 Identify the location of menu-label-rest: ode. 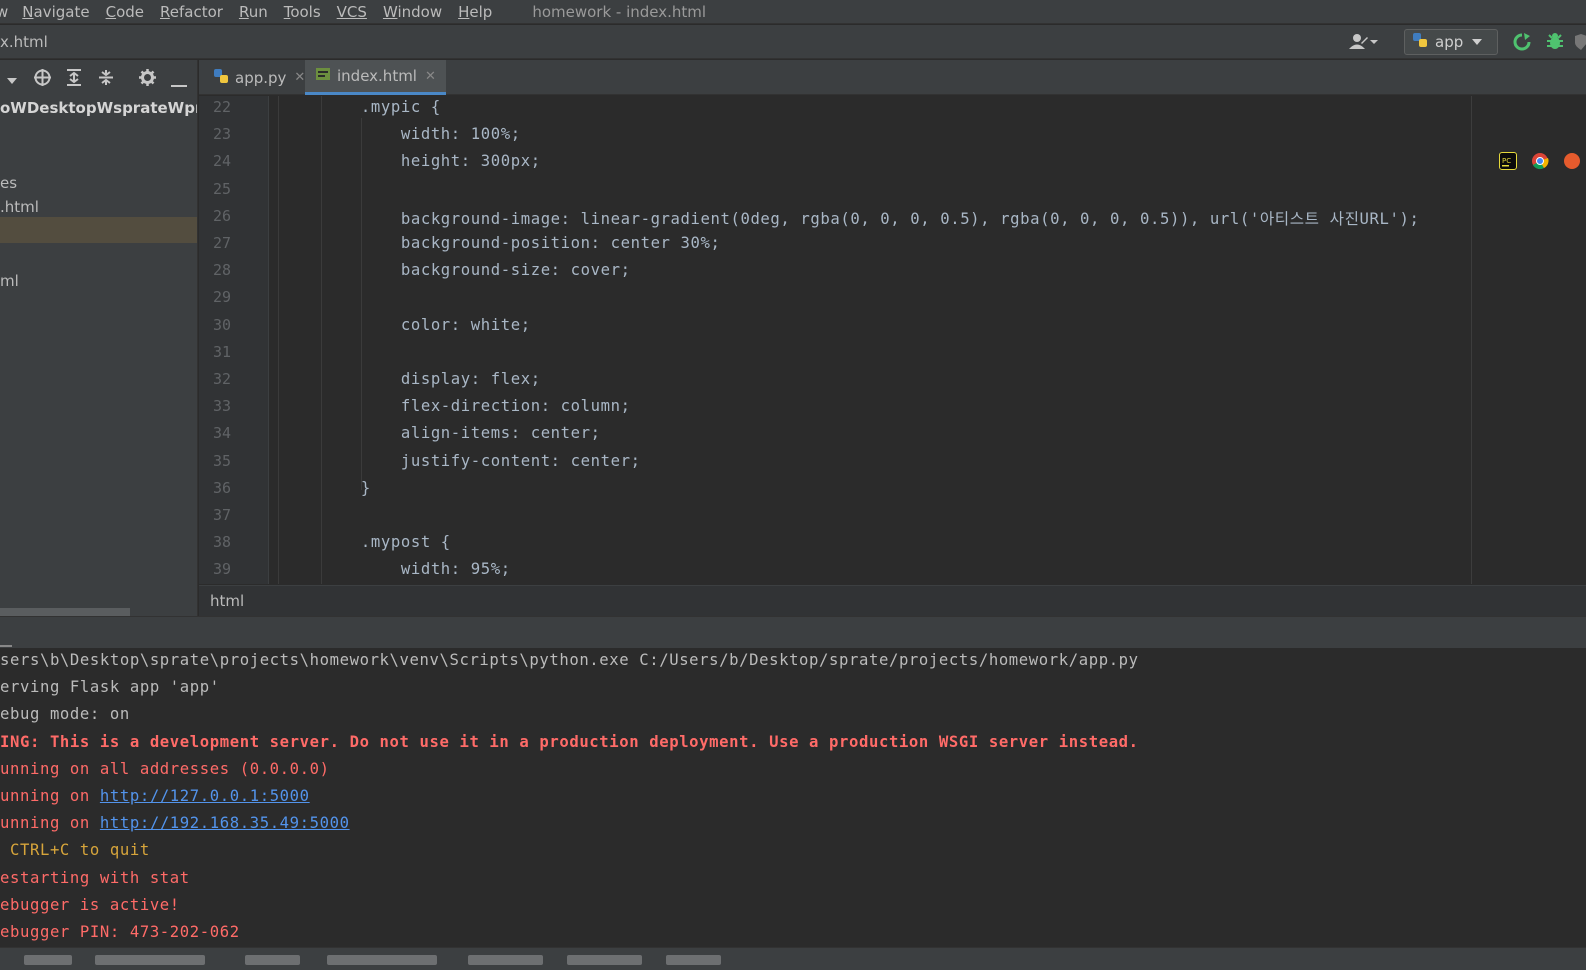
(130, 11).